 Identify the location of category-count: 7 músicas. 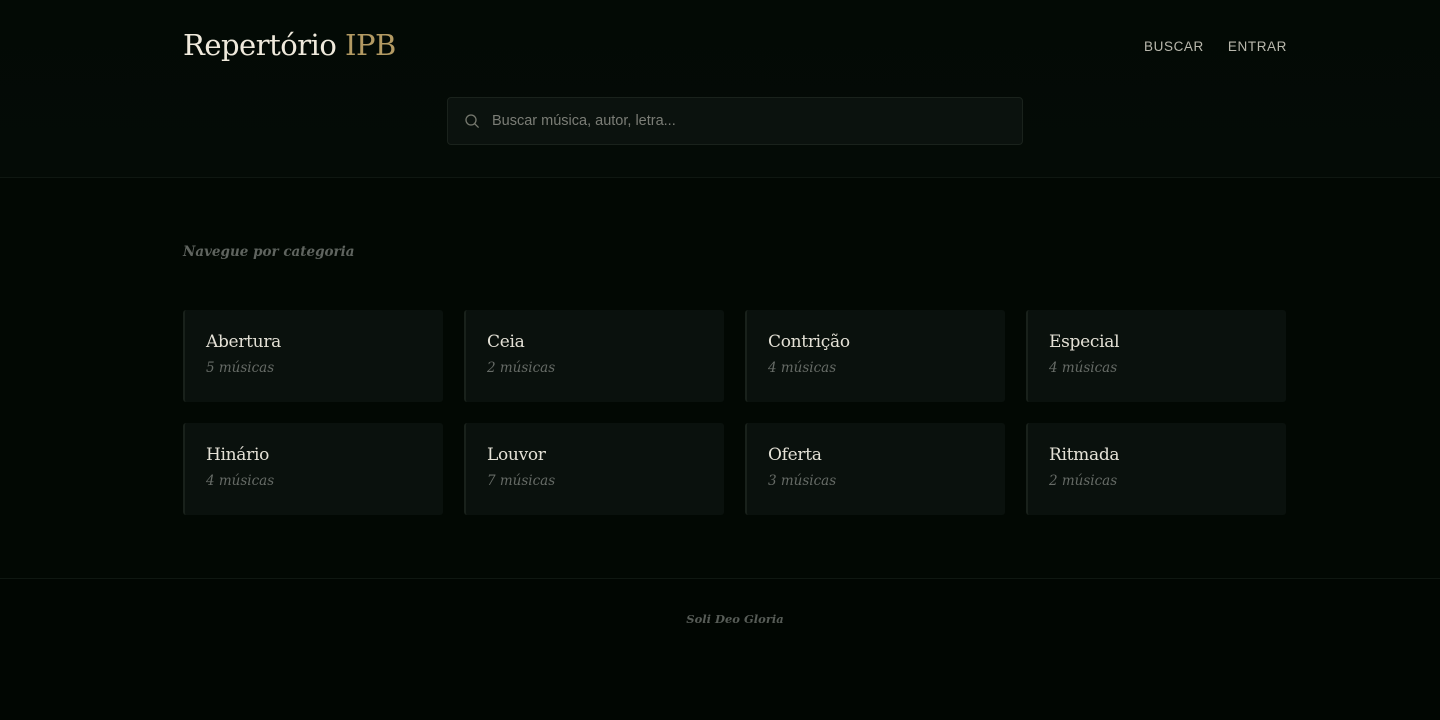
(521, 481).